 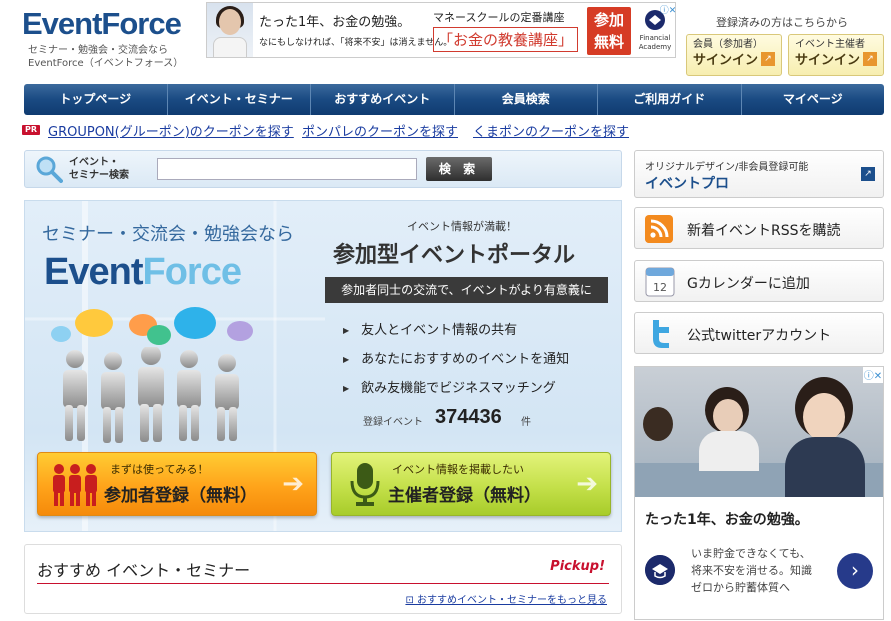 I want to click on calendar-icon: 12, so click(x=660, y=282).